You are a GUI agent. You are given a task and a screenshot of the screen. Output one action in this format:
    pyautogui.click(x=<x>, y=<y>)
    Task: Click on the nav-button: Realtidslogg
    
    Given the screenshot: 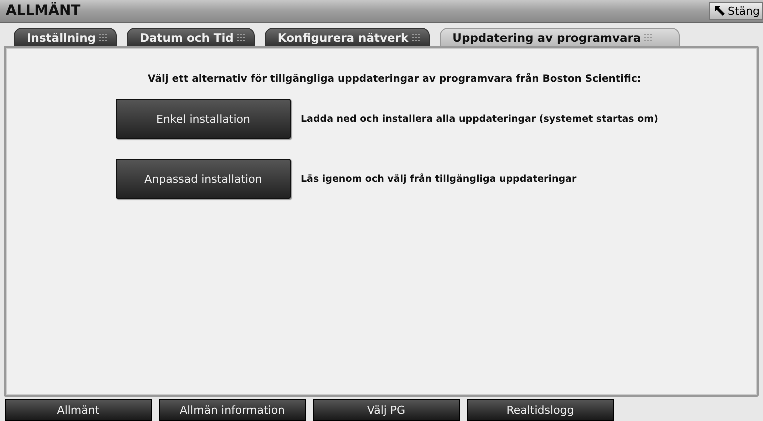 What is the action you would take?
    pyautogui.click(x=540, y=410)
    